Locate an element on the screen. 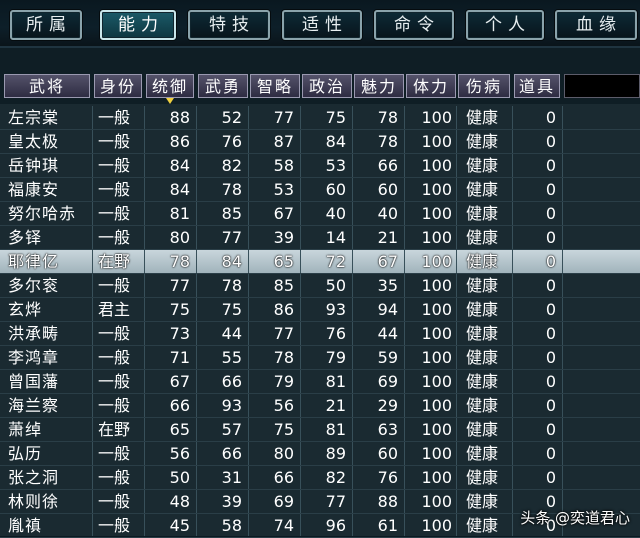  table-row: 福康安 一般 84 78 53 60 60 100 健康 0 is located at coordinates (320, 190).